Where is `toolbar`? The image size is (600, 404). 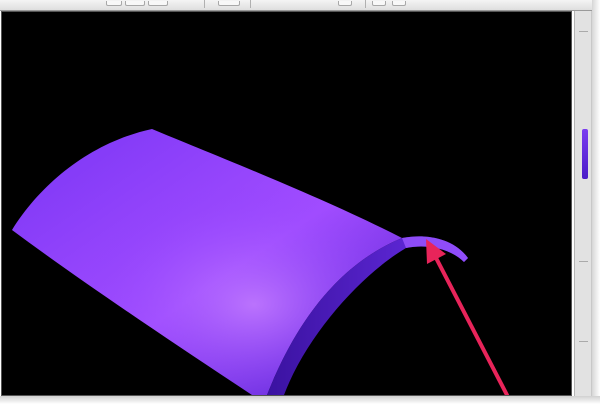 toolbar is located at coordinates (296, 5).